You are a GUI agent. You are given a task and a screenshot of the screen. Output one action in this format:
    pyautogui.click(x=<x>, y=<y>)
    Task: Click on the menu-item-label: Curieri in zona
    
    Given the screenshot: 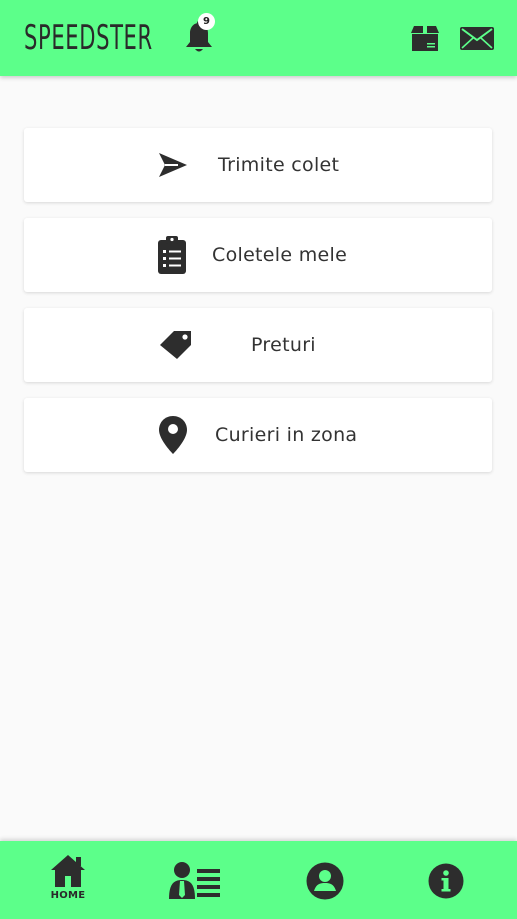 What is the action you would take?
    pyautogui.click(x=286, y=435)
    